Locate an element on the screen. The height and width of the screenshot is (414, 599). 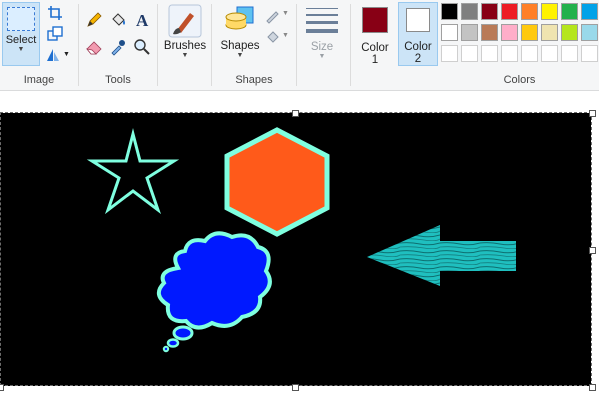
canvas-resize-handle-bottom is located at coordinates (295, 387).